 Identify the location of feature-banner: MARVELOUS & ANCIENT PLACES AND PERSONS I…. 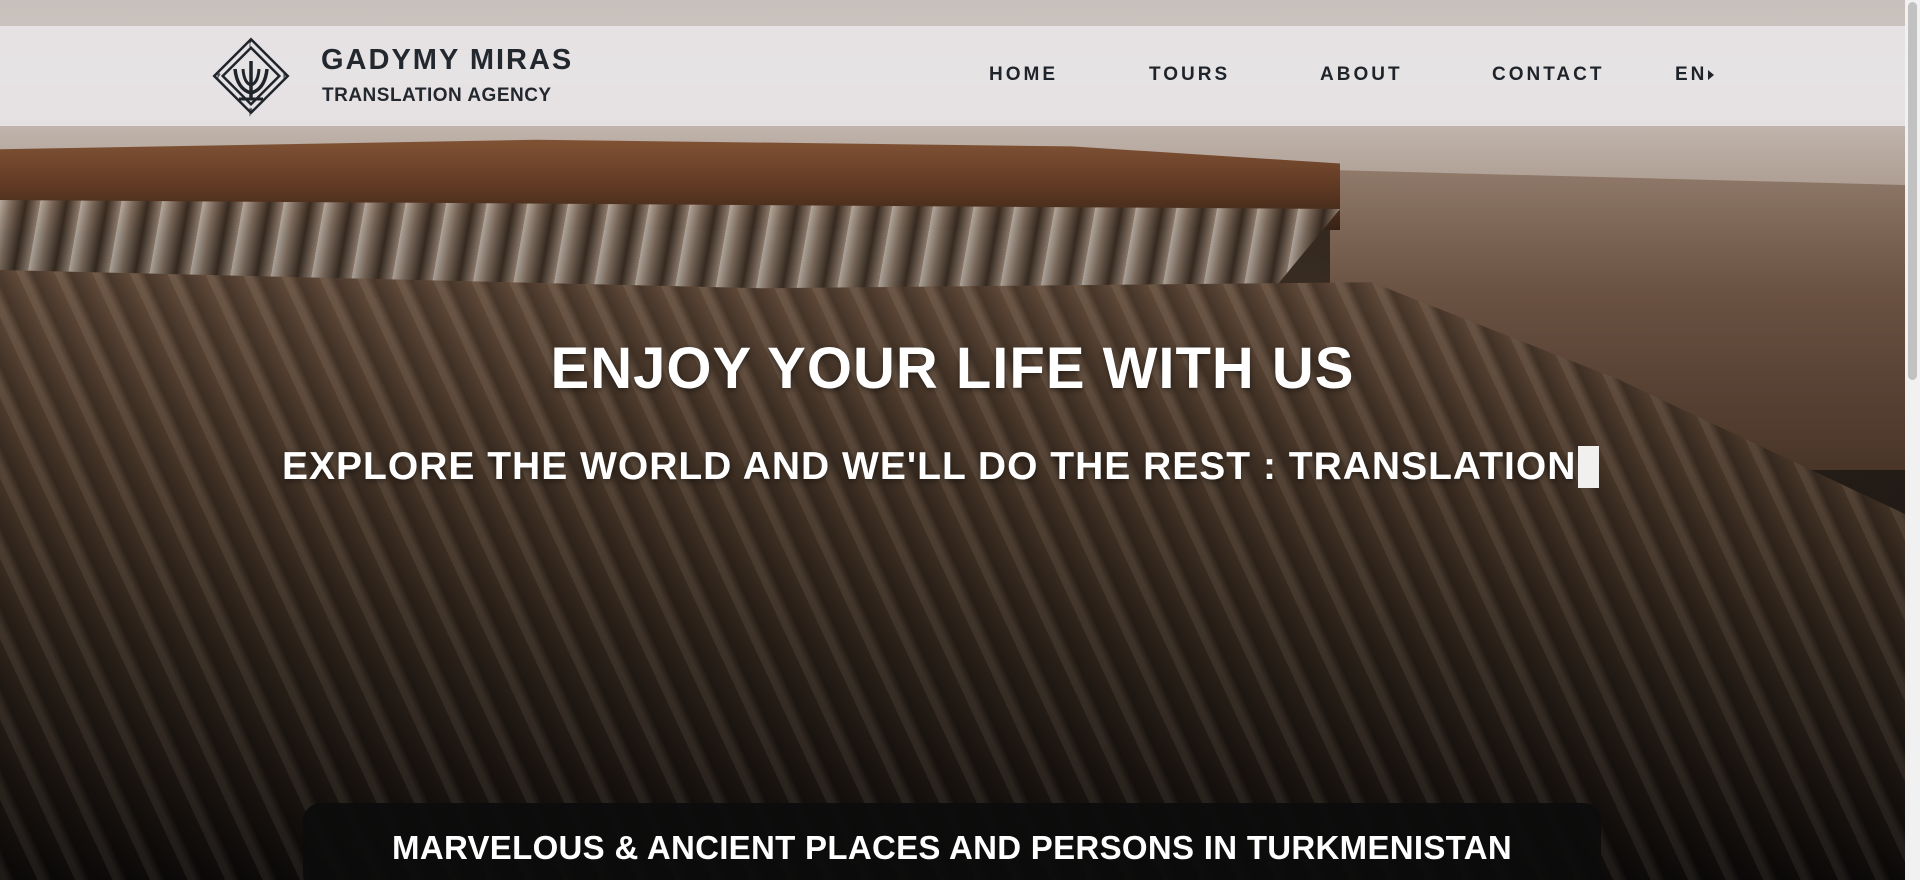
(952, 841).